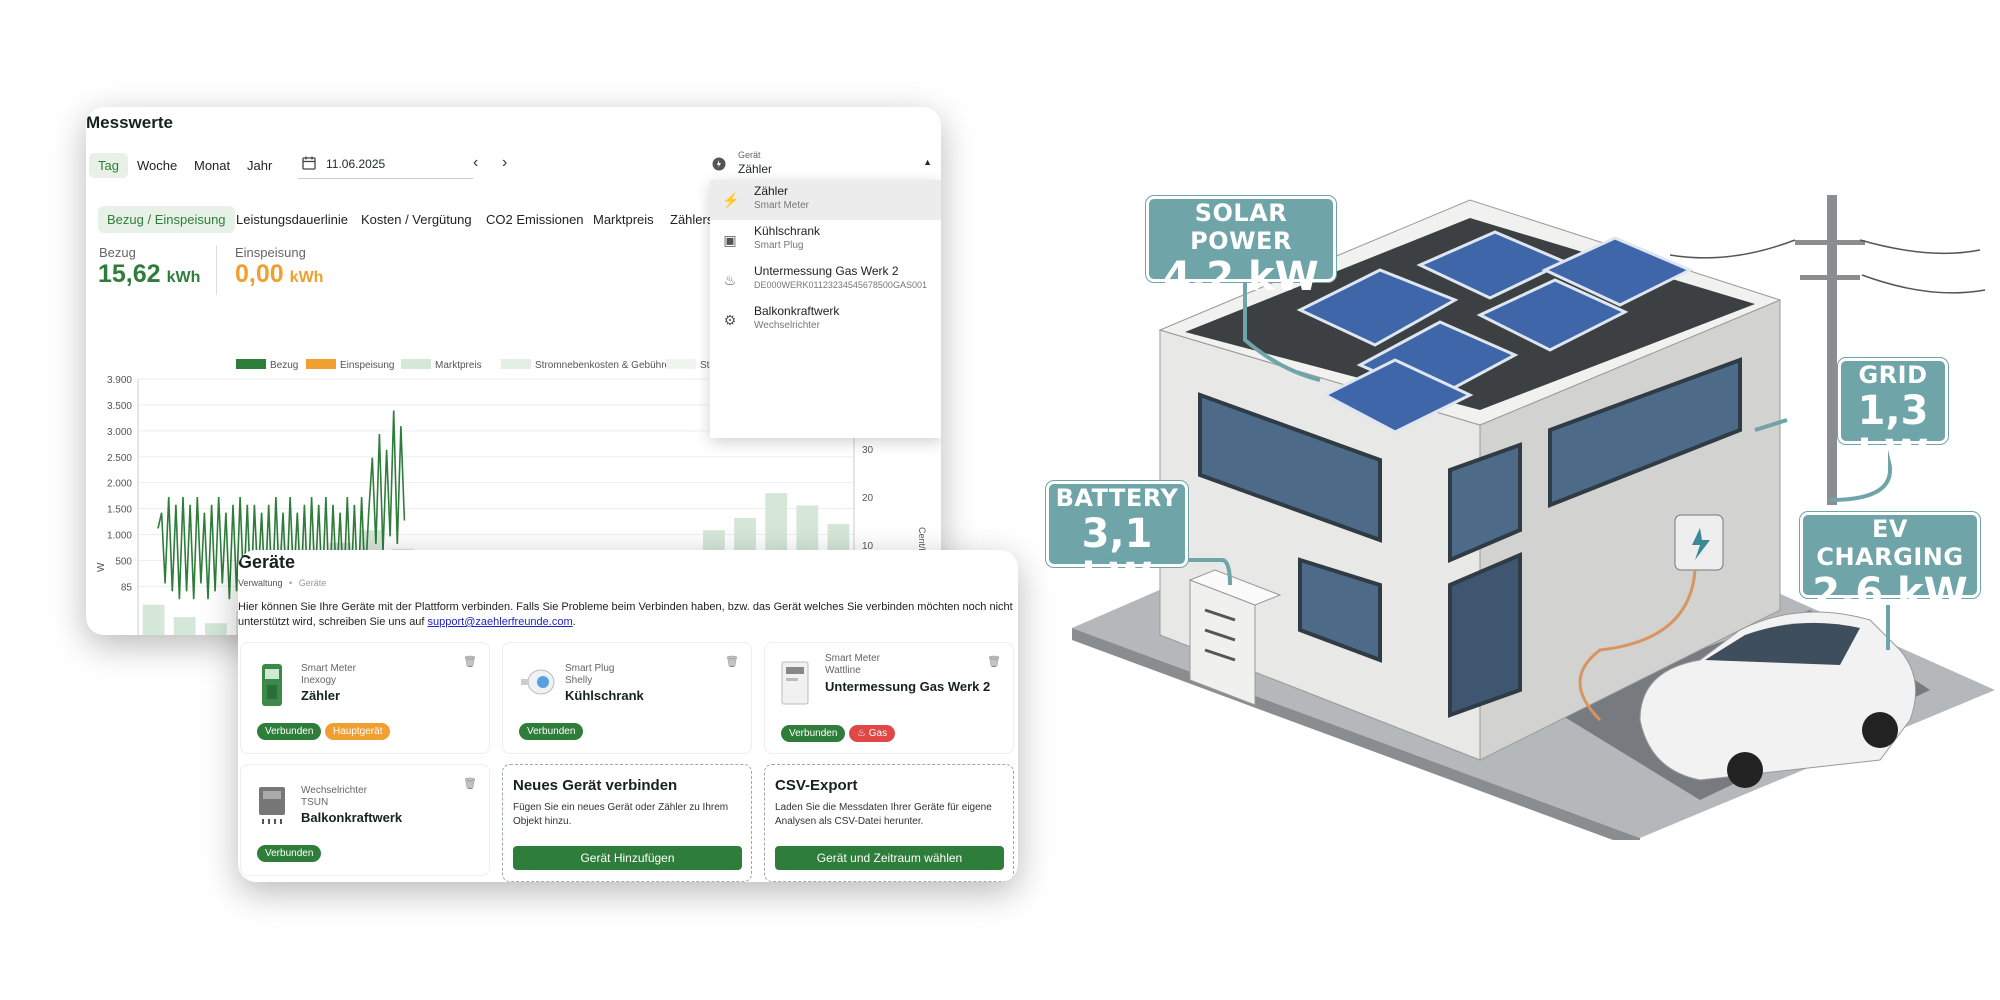  Describe the element at coordinates (270, 252) in the screenshot. I see `einspeisung-label: Einspeisung` at that location.